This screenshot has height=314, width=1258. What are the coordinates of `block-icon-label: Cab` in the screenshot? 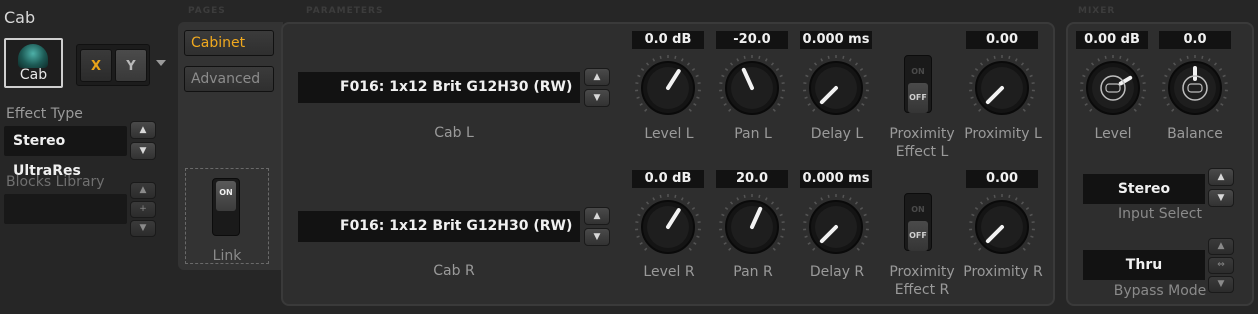 It's located at (33, 75).